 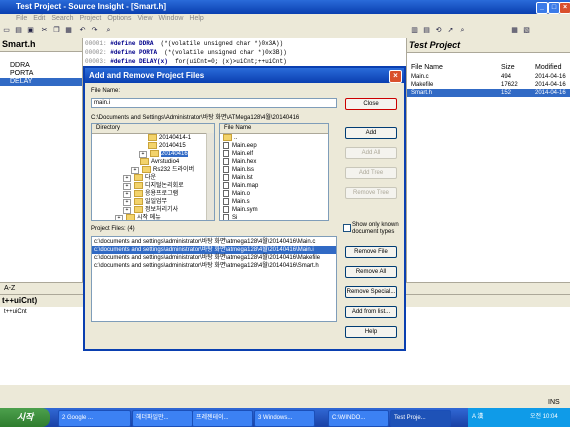 What do you see at coordinates (274, 154) in the screenshot?
I see `file-item: Main.elf` at bounding box center [274, 154].